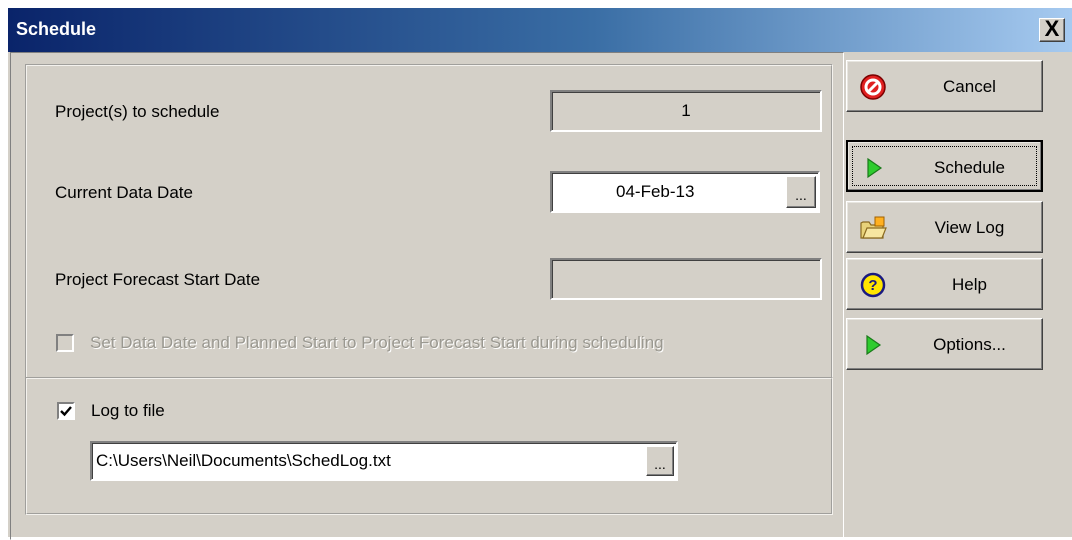 The image size is (1072, 540). Describe the element at coordinates (969, 86) in the screenshot. I see `cancel-label: Cancel` at that location.